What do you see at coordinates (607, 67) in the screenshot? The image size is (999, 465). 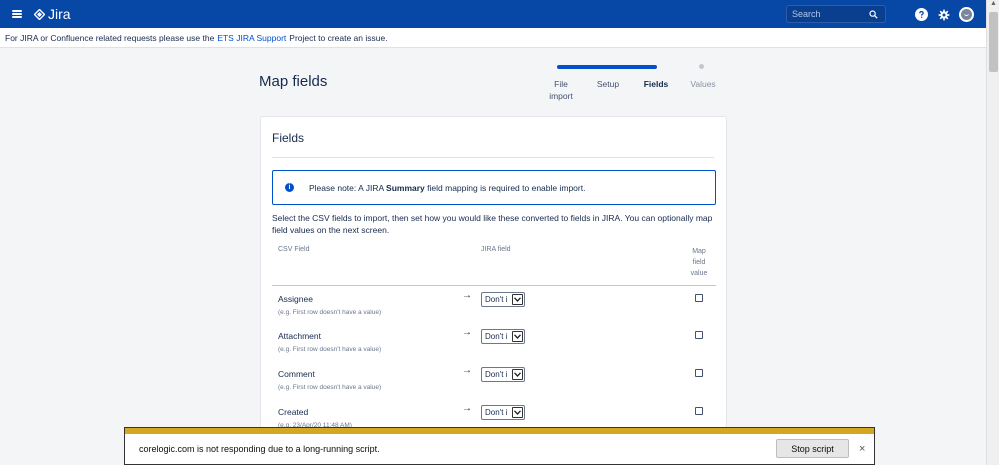 I see `progress-bar` at bounding box center [607, 67].